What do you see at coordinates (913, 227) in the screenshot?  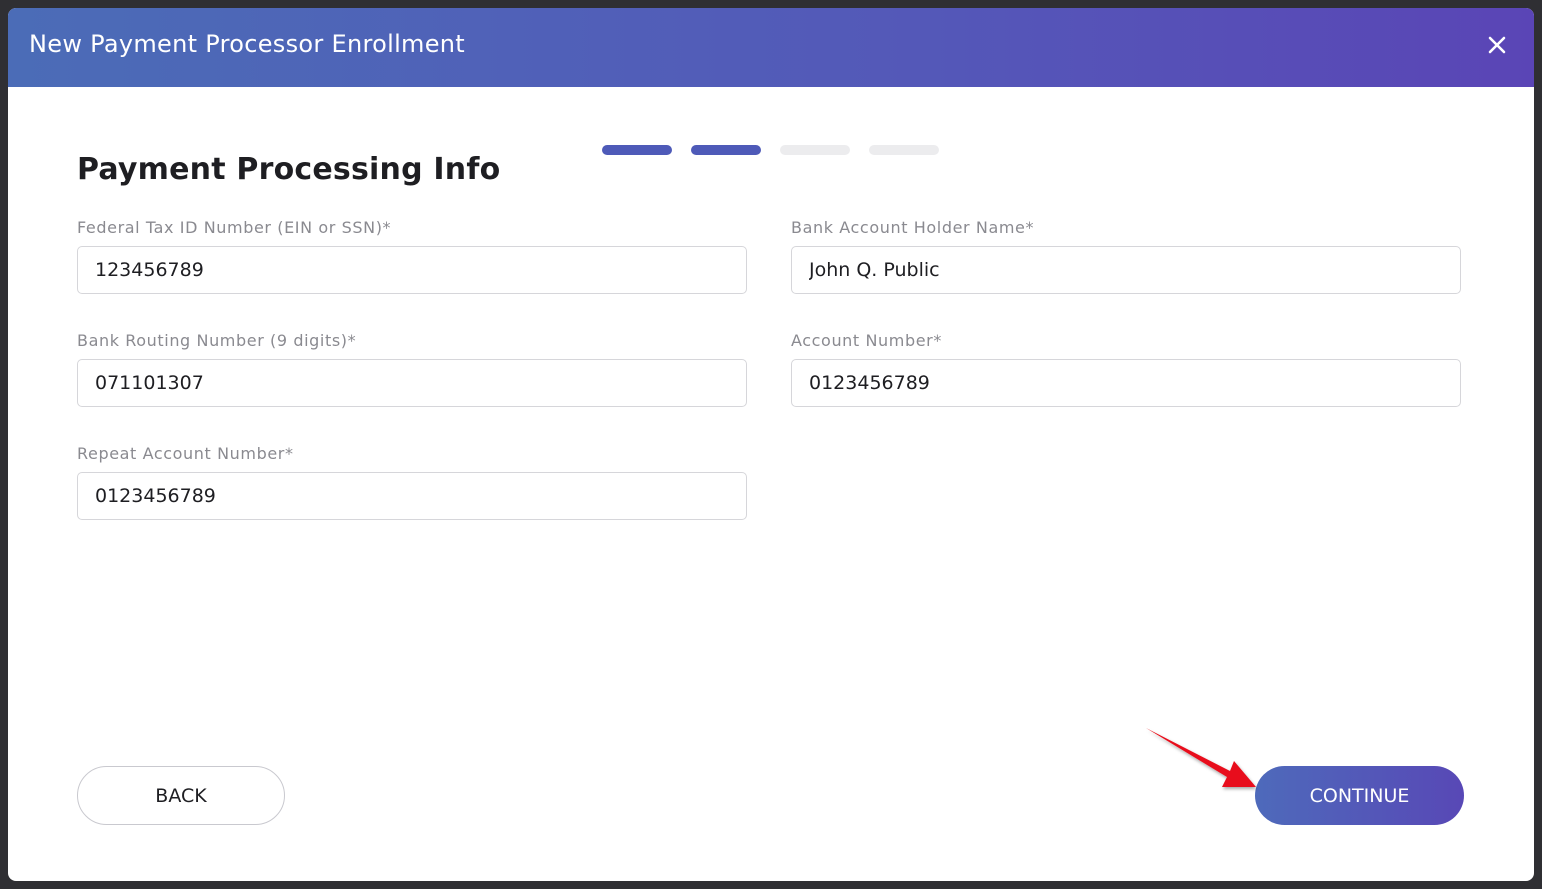 I see `account-holder-name-label: Bank Account Holder Name*` at bounding box center [913, 227].